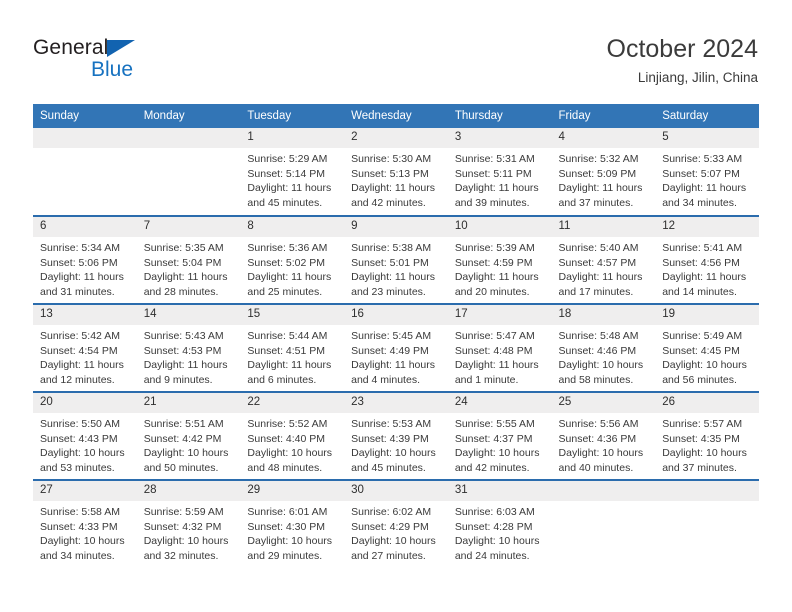 Image resolution: width=792 pixels, height=612 pixels. Describe the element at coordinates (707, 116) in the screenshot. I see `weekday-header-saturday: Saturday` at that location.